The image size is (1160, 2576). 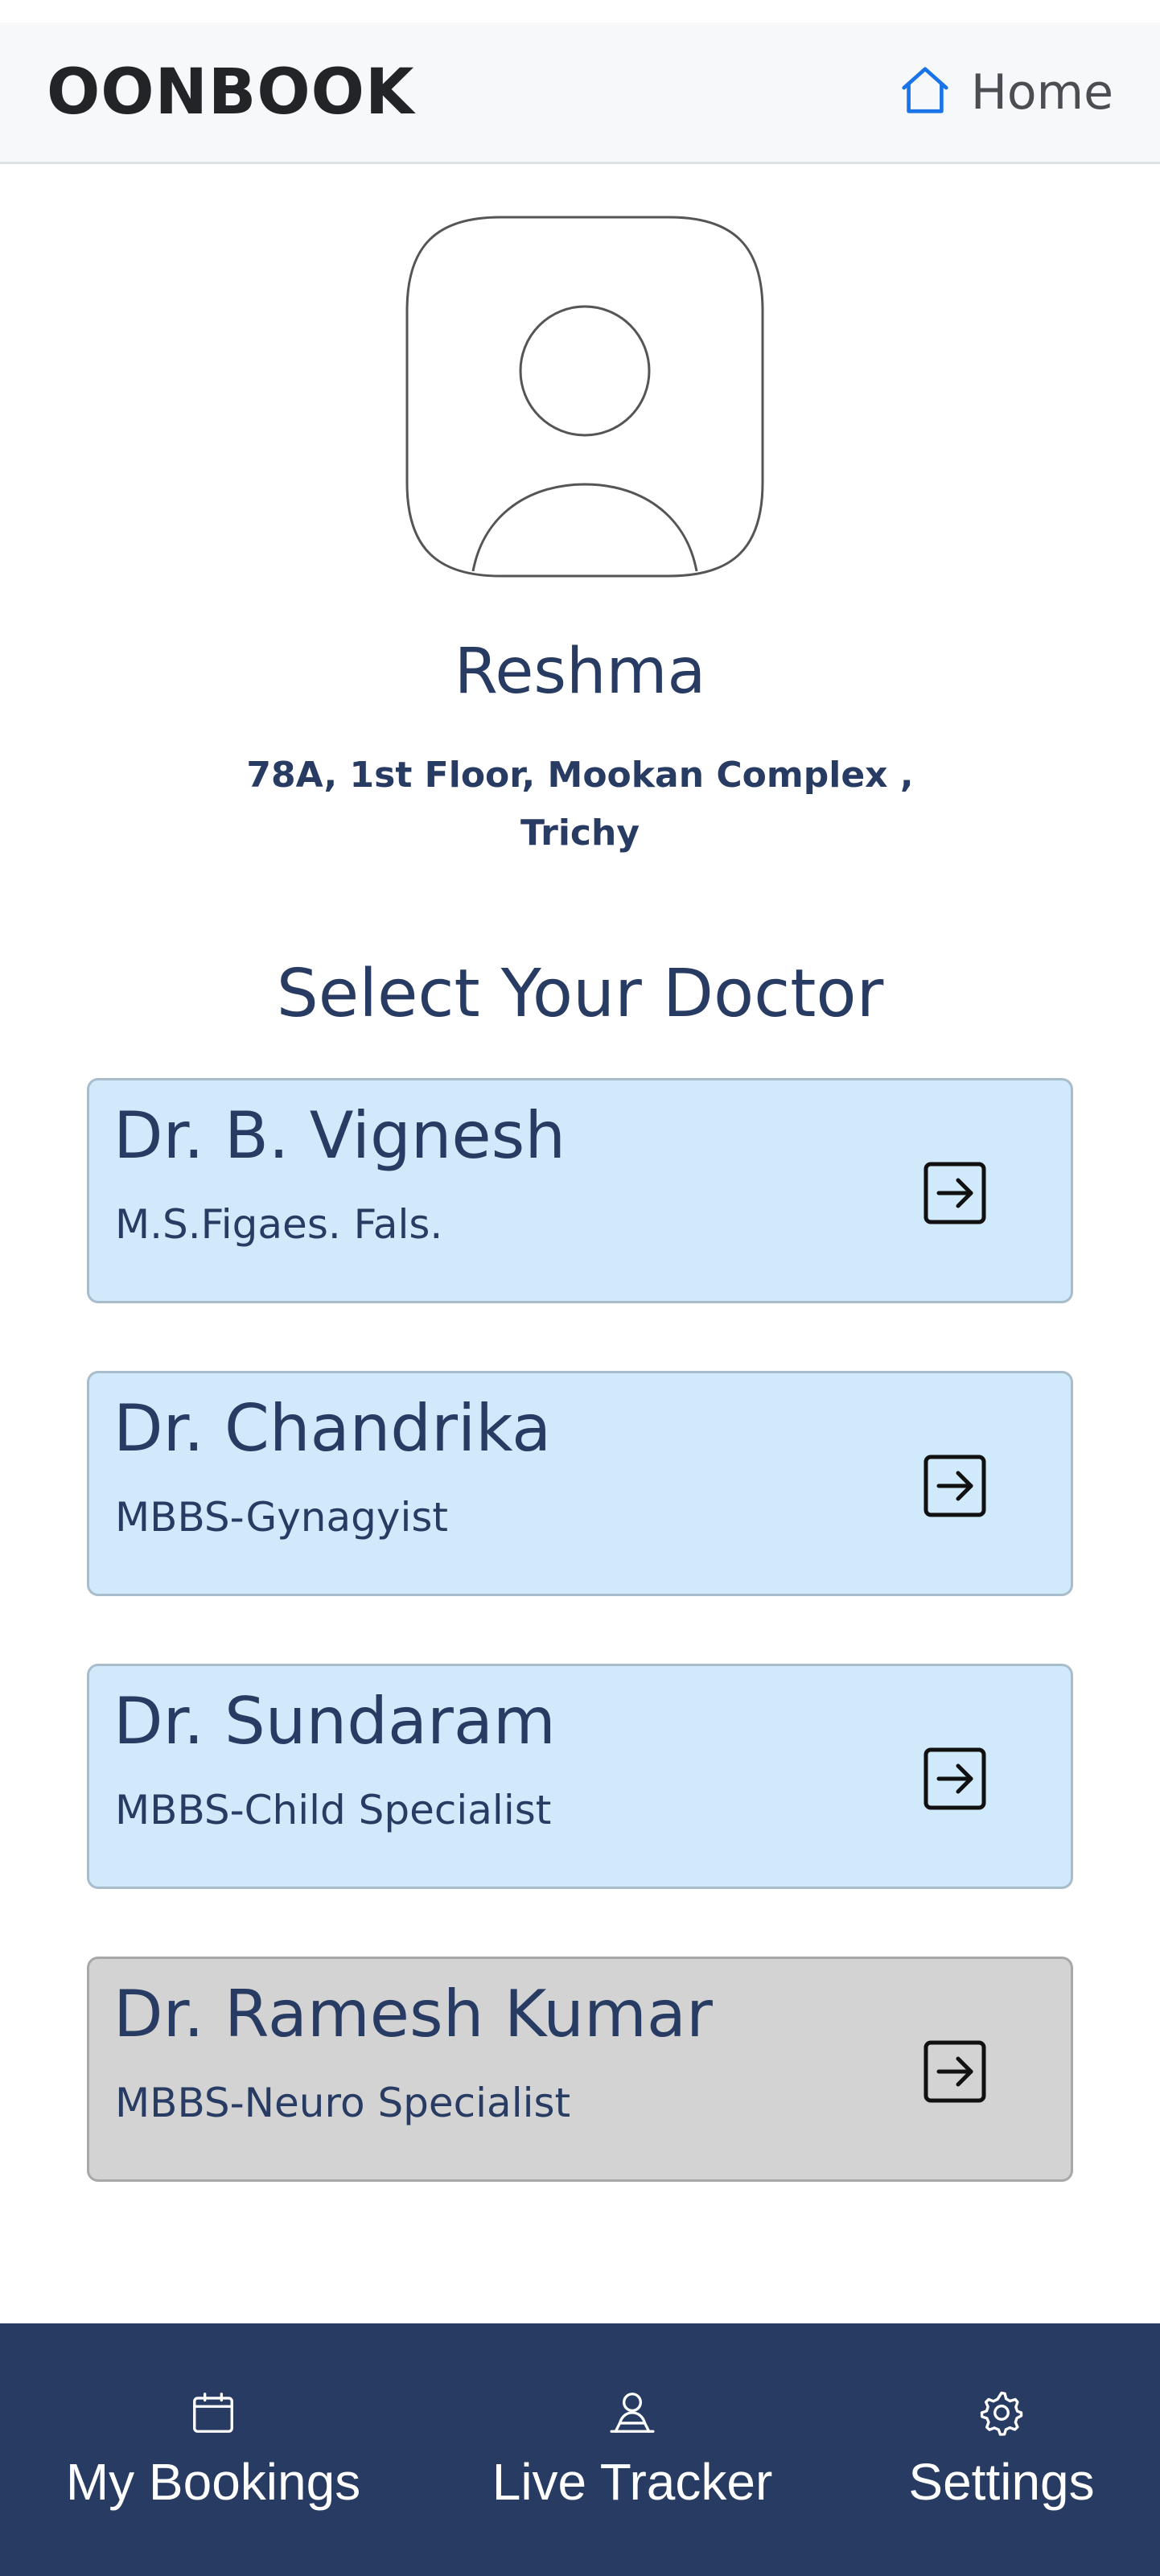 I want to click on doctor-card: Dr. Sundaram MBBS-Child Specialist, so click(x=580, y=1776).